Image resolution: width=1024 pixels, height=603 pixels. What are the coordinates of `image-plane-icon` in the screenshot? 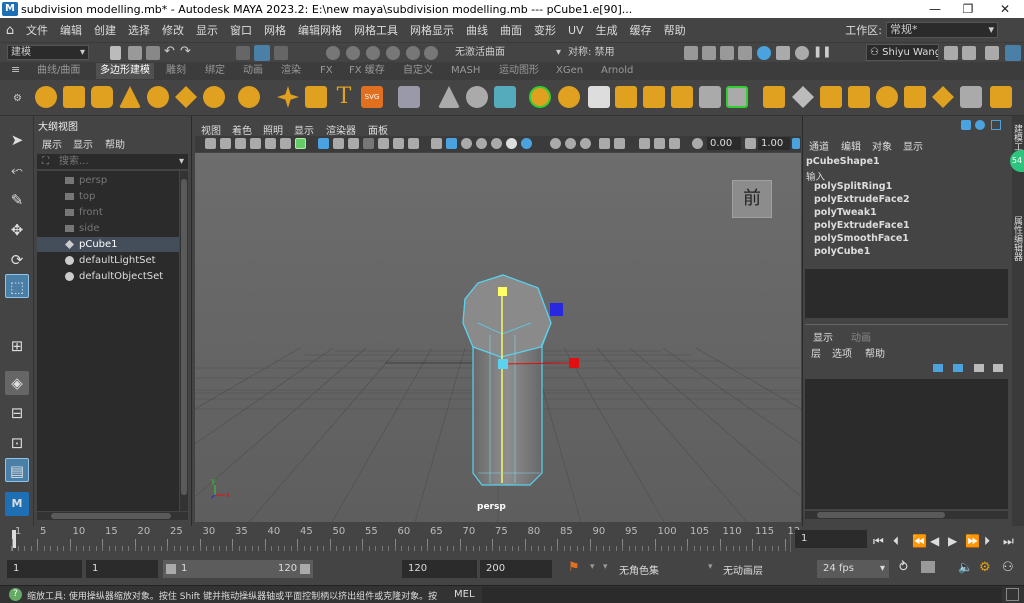 It's located at (255, 143).